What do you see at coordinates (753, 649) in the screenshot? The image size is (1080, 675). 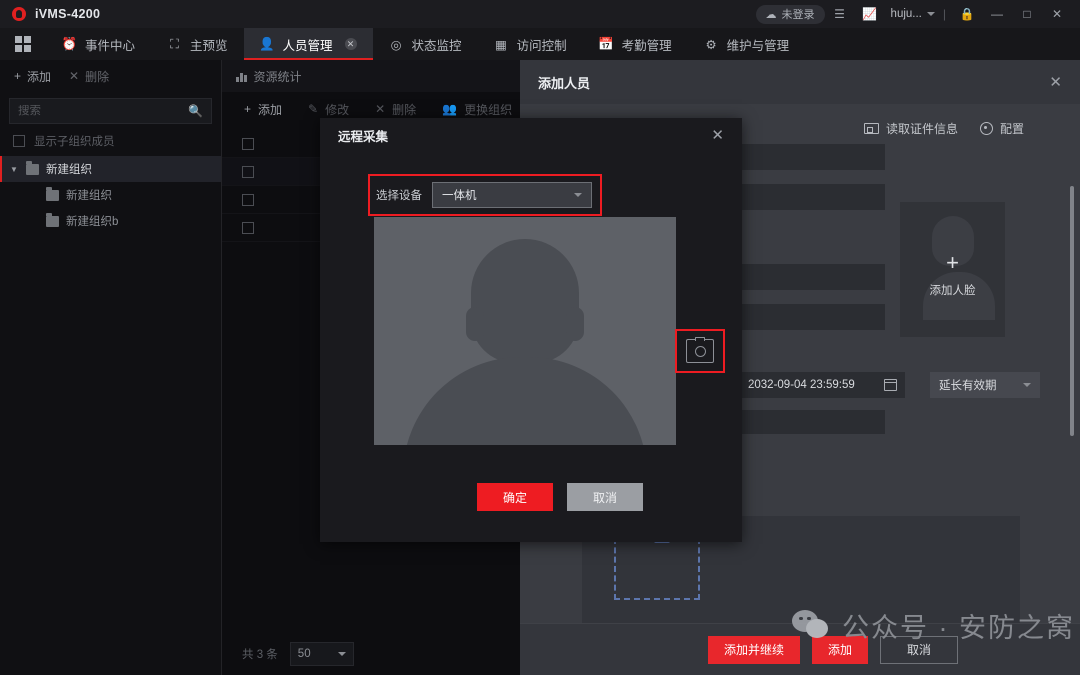 I see `add-and-continue-button: 添加并继续` at bounding box center [753, 649].